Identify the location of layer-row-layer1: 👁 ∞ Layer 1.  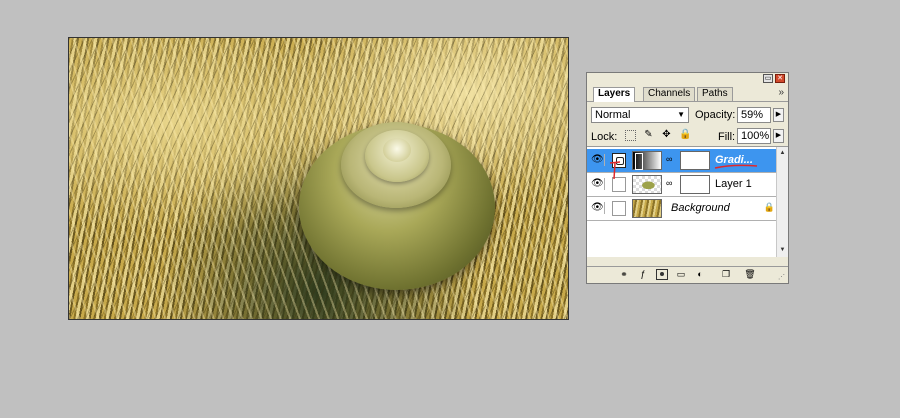
(683, 185).